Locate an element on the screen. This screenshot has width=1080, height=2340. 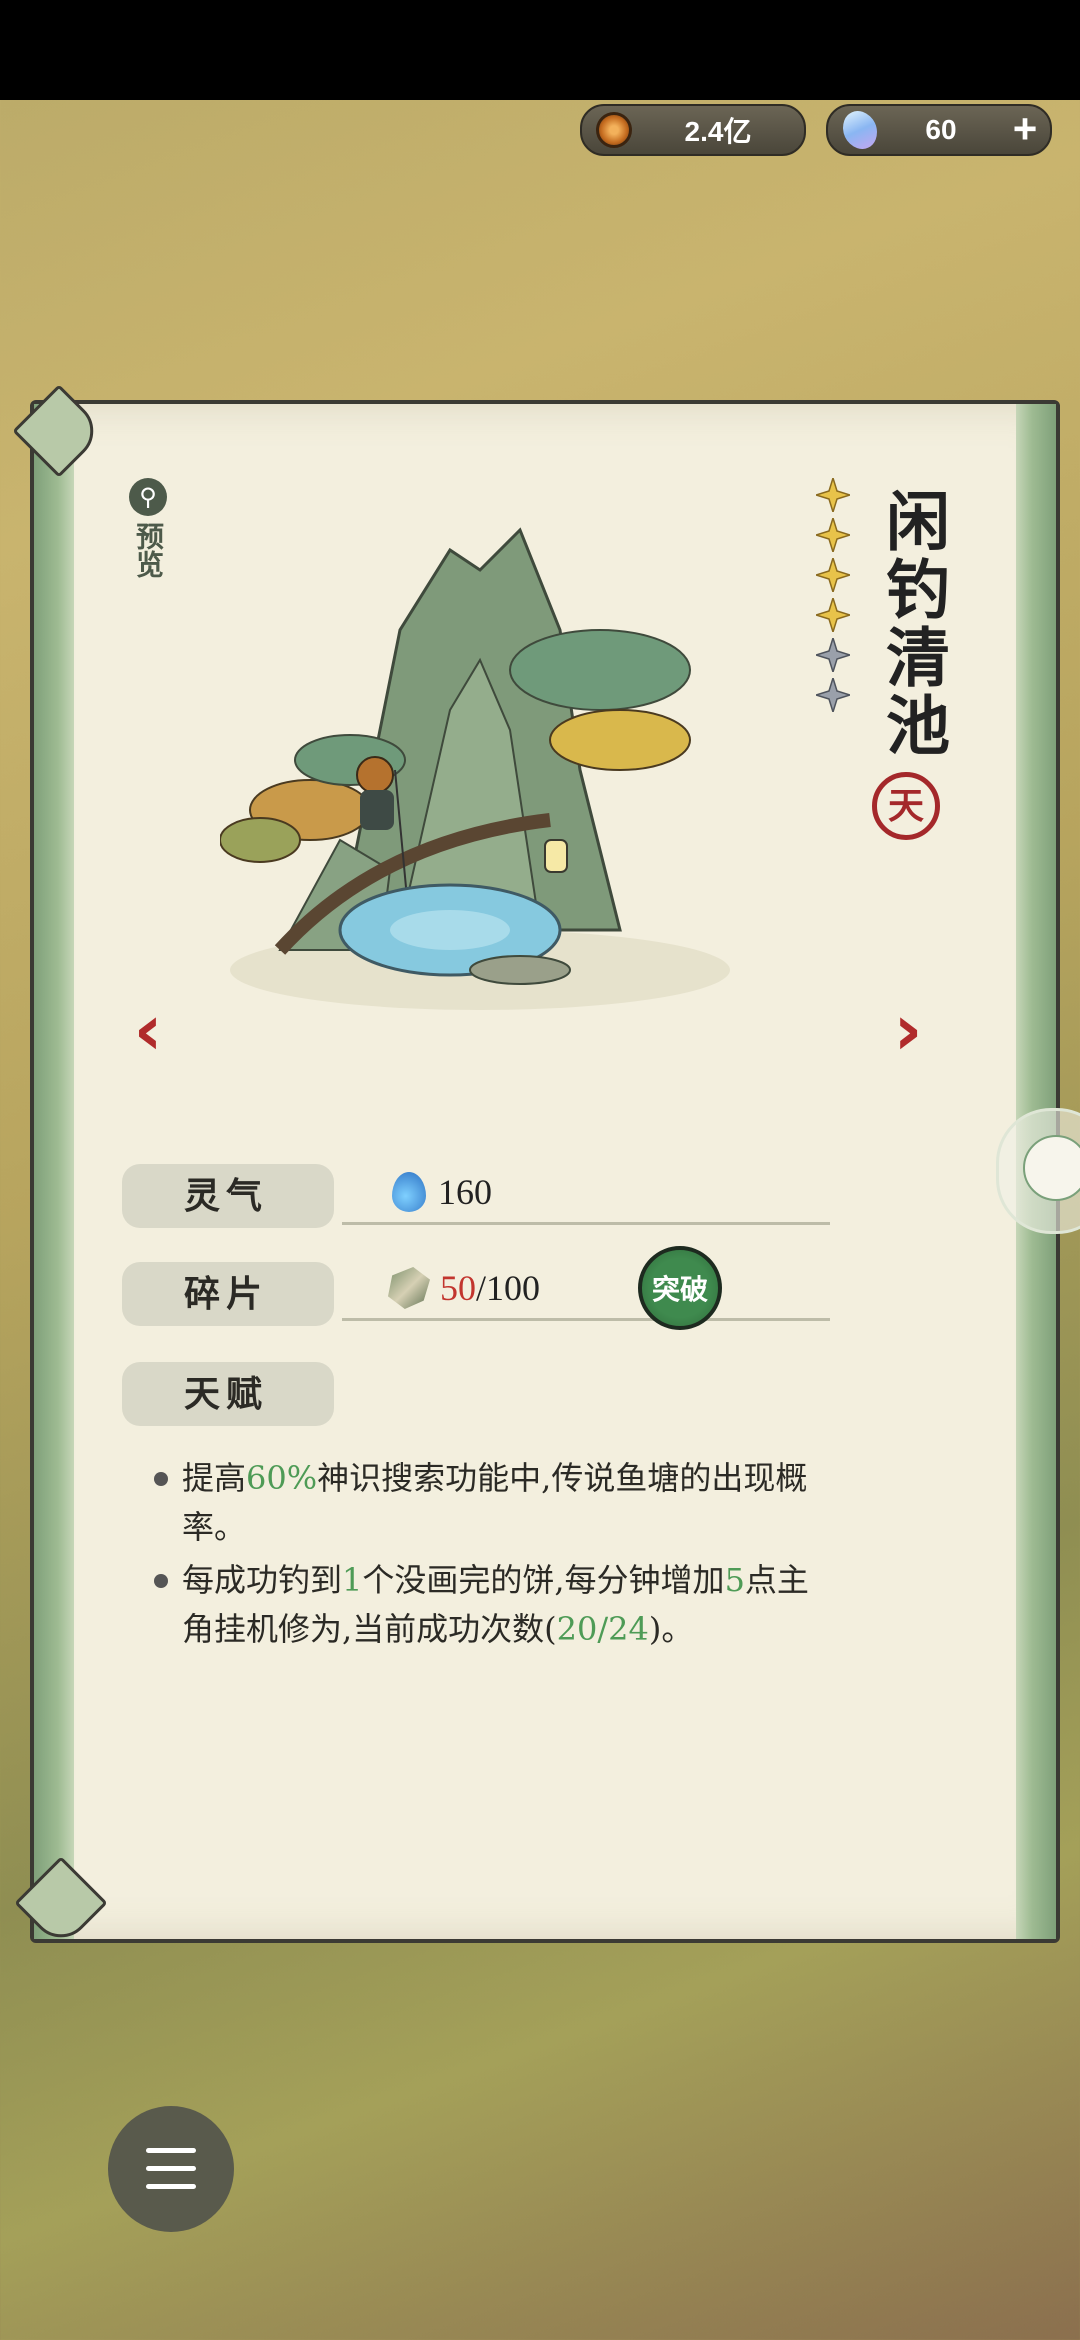
gamepad-icon is located at coordinates (1051, 1168).